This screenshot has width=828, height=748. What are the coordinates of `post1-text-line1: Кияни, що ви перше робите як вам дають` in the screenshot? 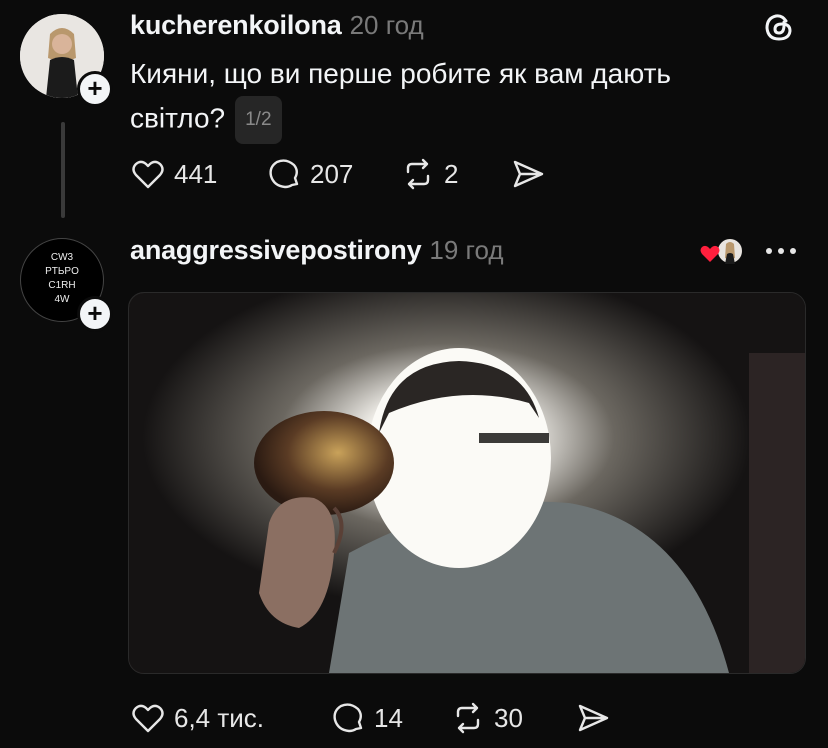 It's located at (401, 73).